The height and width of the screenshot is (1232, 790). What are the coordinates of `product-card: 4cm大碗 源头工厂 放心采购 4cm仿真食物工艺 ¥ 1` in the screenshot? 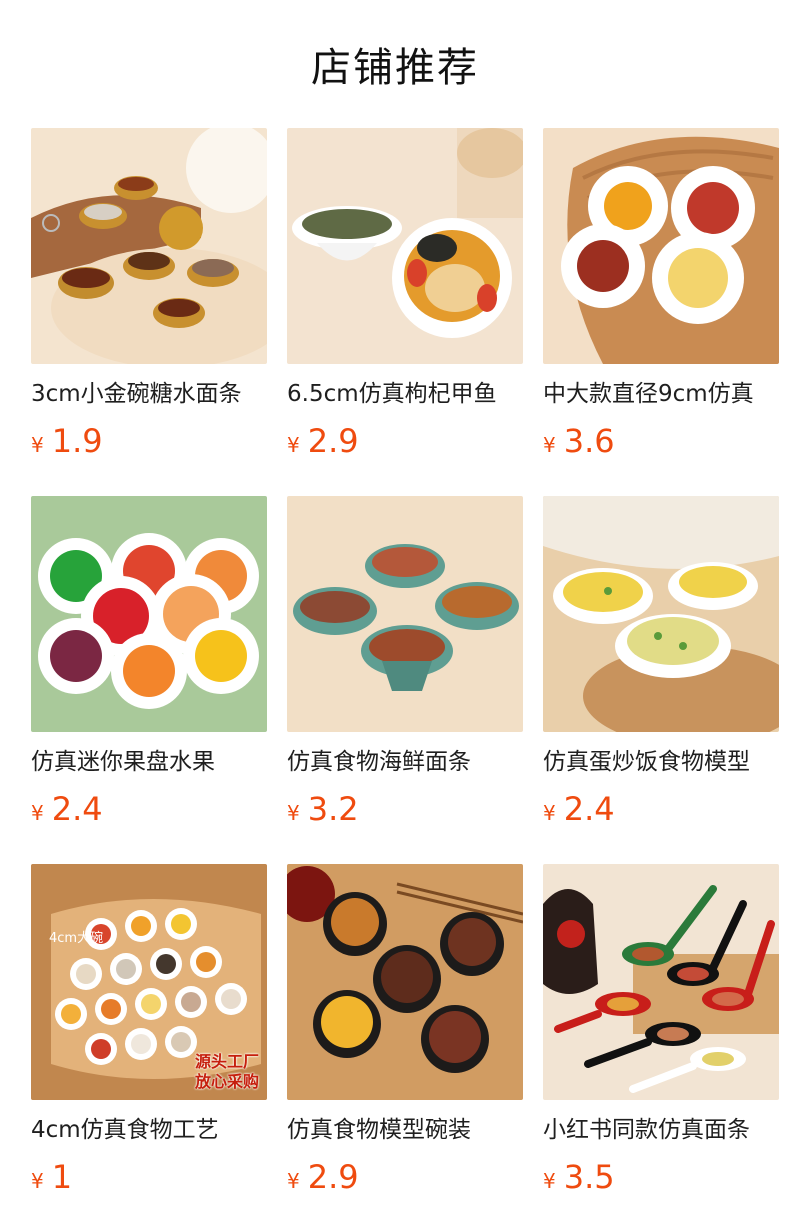 It's located at (149, 1030).